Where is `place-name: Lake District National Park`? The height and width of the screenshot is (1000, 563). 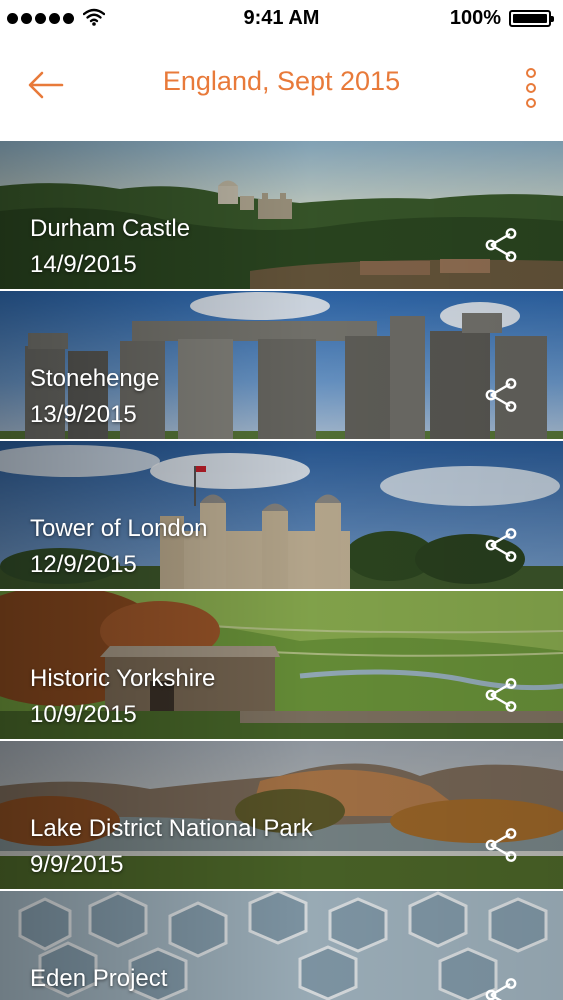
place-name: Lake District National Park is located at coordinates (171, 828).